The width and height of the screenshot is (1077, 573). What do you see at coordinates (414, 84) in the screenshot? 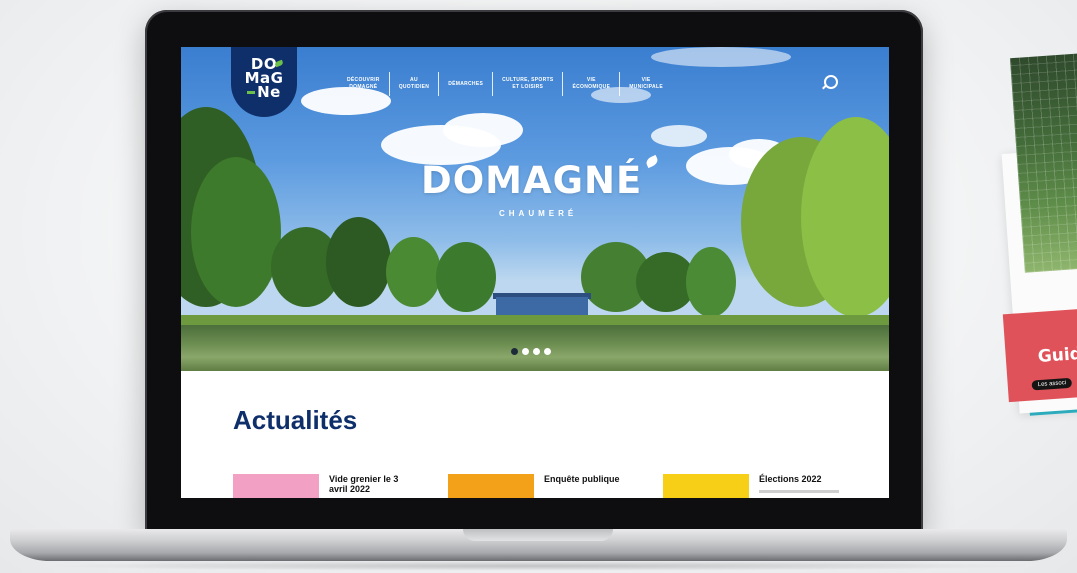
I see `nav-au-quotidien: Au quotidien` at bounding box center [414, 84].